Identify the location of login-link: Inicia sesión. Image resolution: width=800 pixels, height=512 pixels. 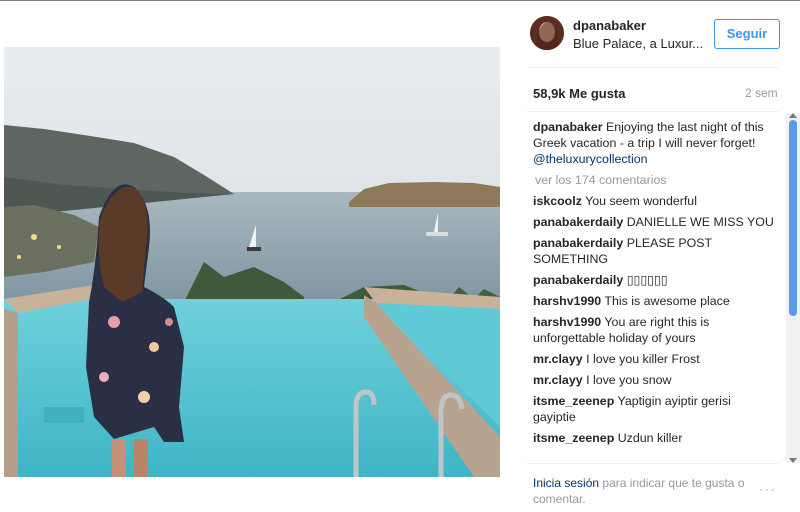
(566, 483).